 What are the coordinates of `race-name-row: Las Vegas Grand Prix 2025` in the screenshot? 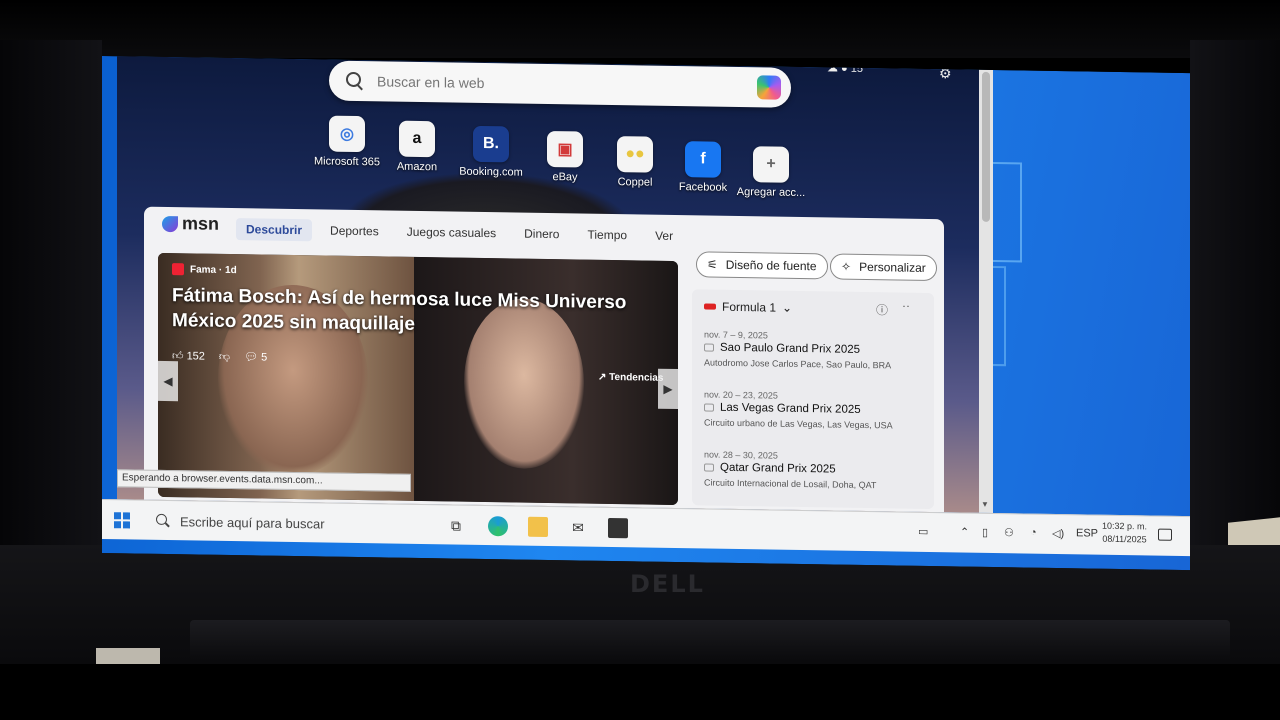 It's located at (814, 408).